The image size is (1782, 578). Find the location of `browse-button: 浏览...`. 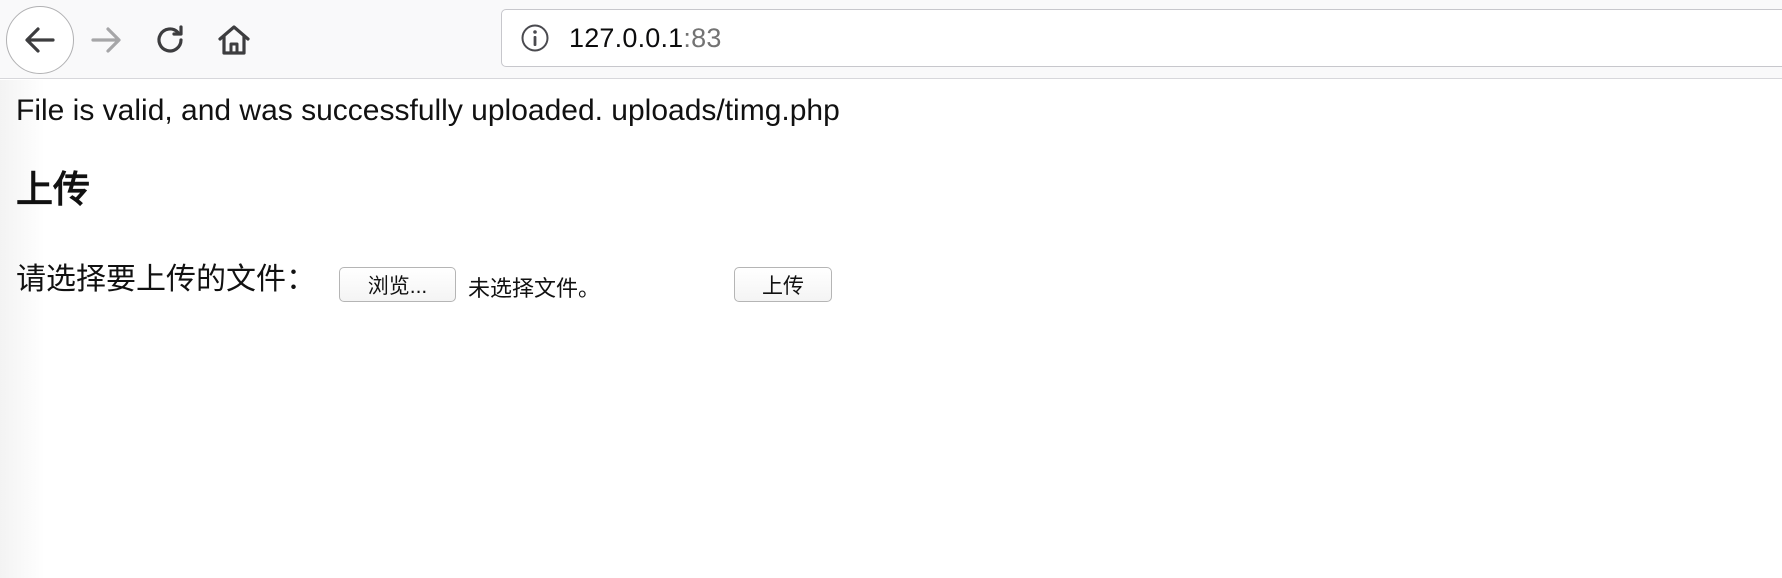

browse-button: 浏览... is located at coordinates (397, 284).